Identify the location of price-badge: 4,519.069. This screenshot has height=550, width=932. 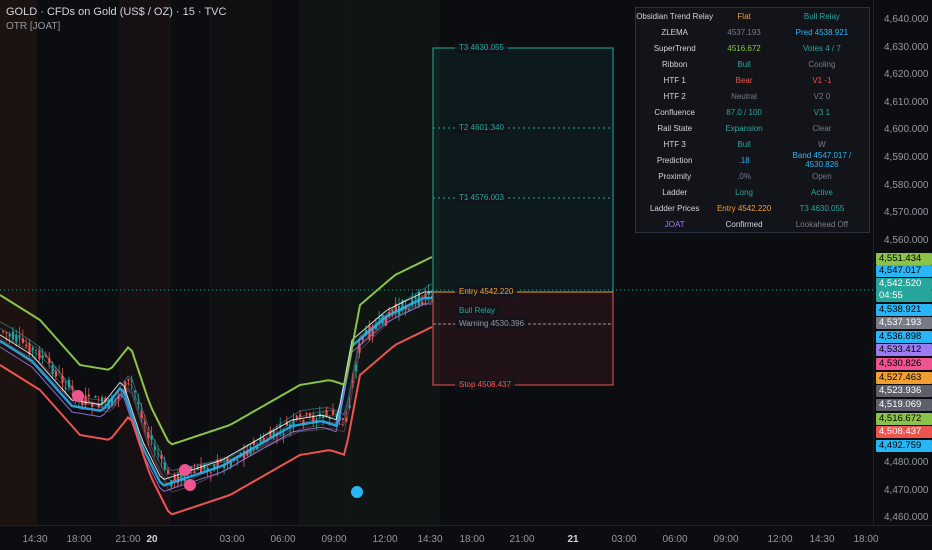
(904, 405).